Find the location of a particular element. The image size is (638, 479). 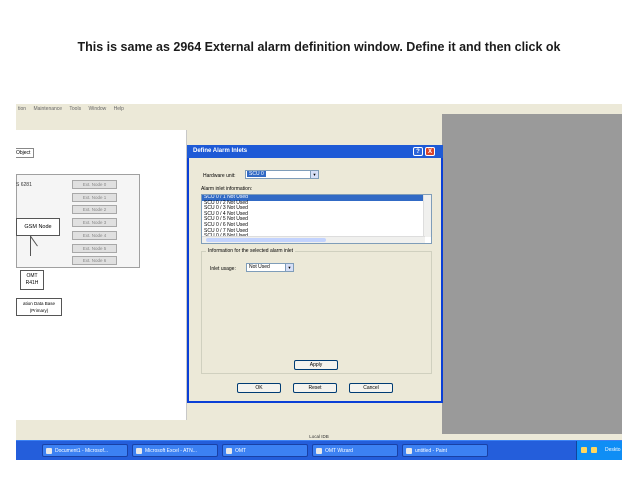

close-button: X is located at coordinates (430, 151).